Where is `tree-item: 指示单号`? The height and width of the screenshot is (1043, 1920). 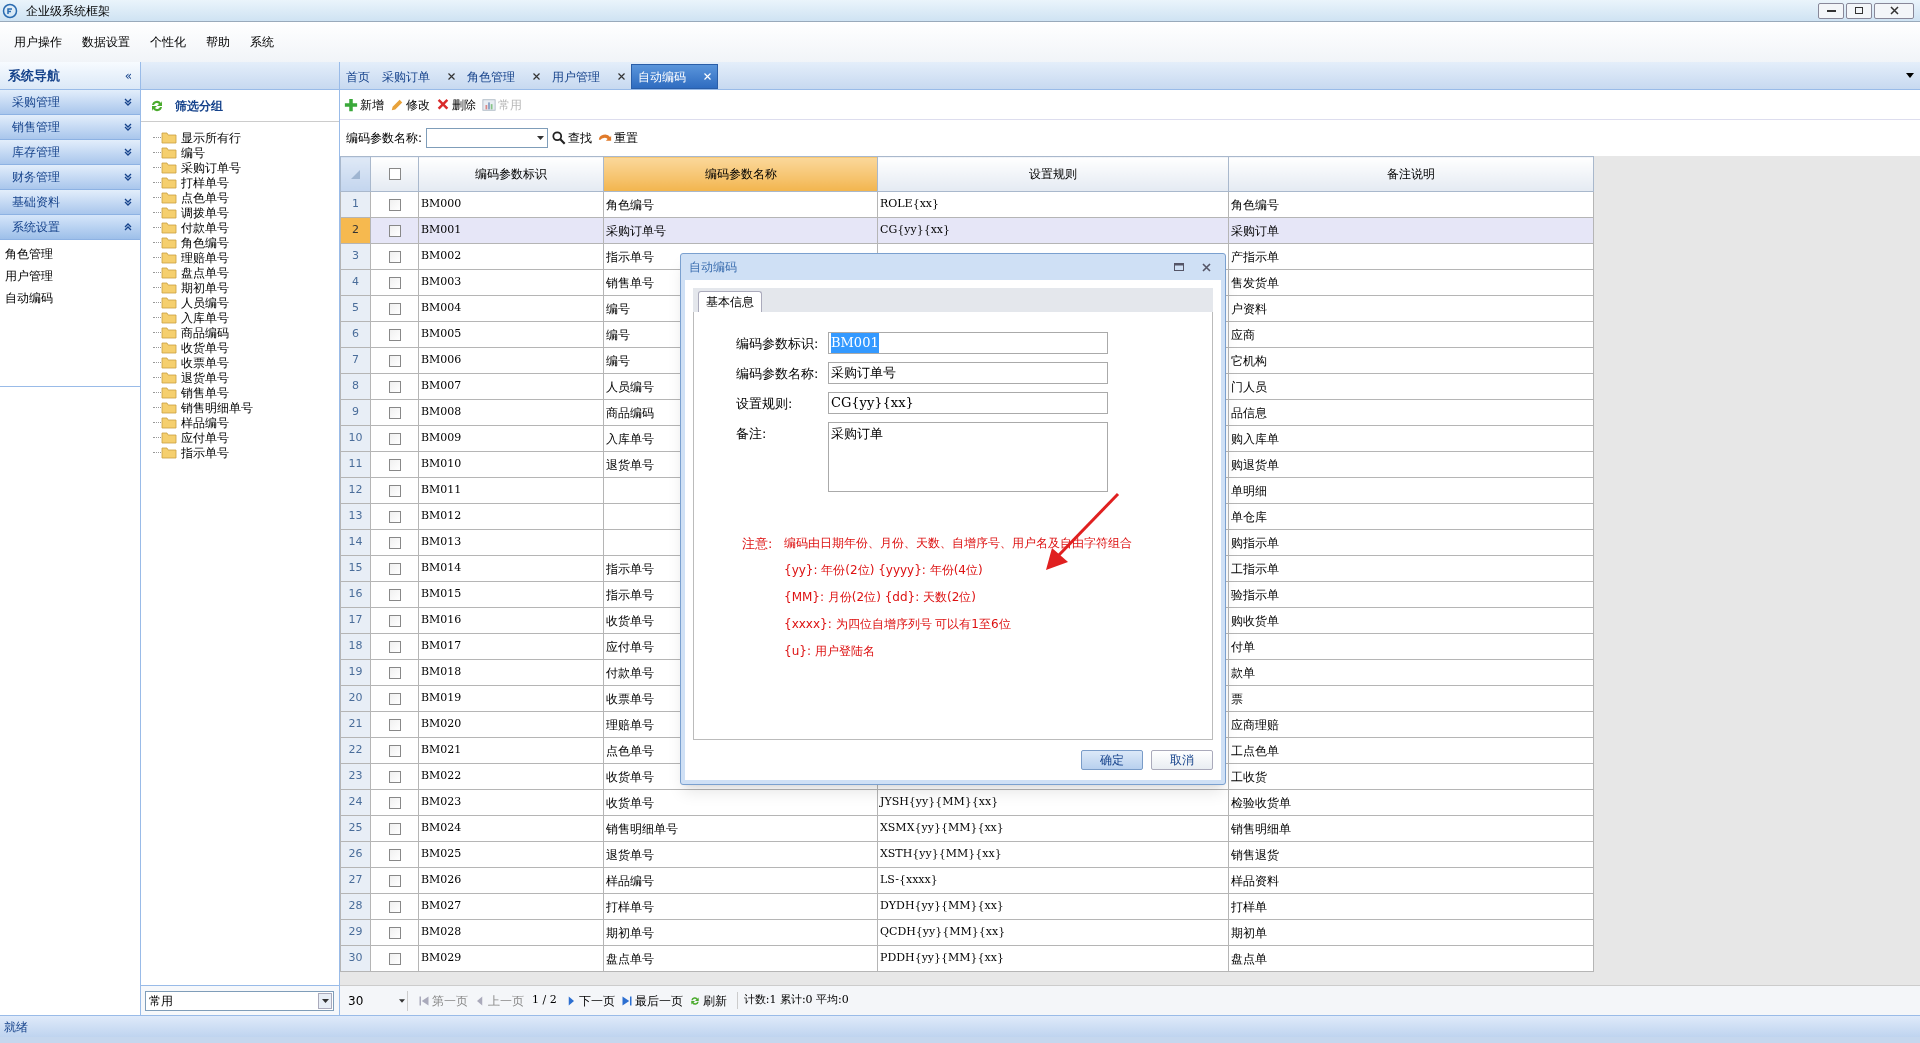
tree-item: 指示单号 is located at coordinates (205, 452).